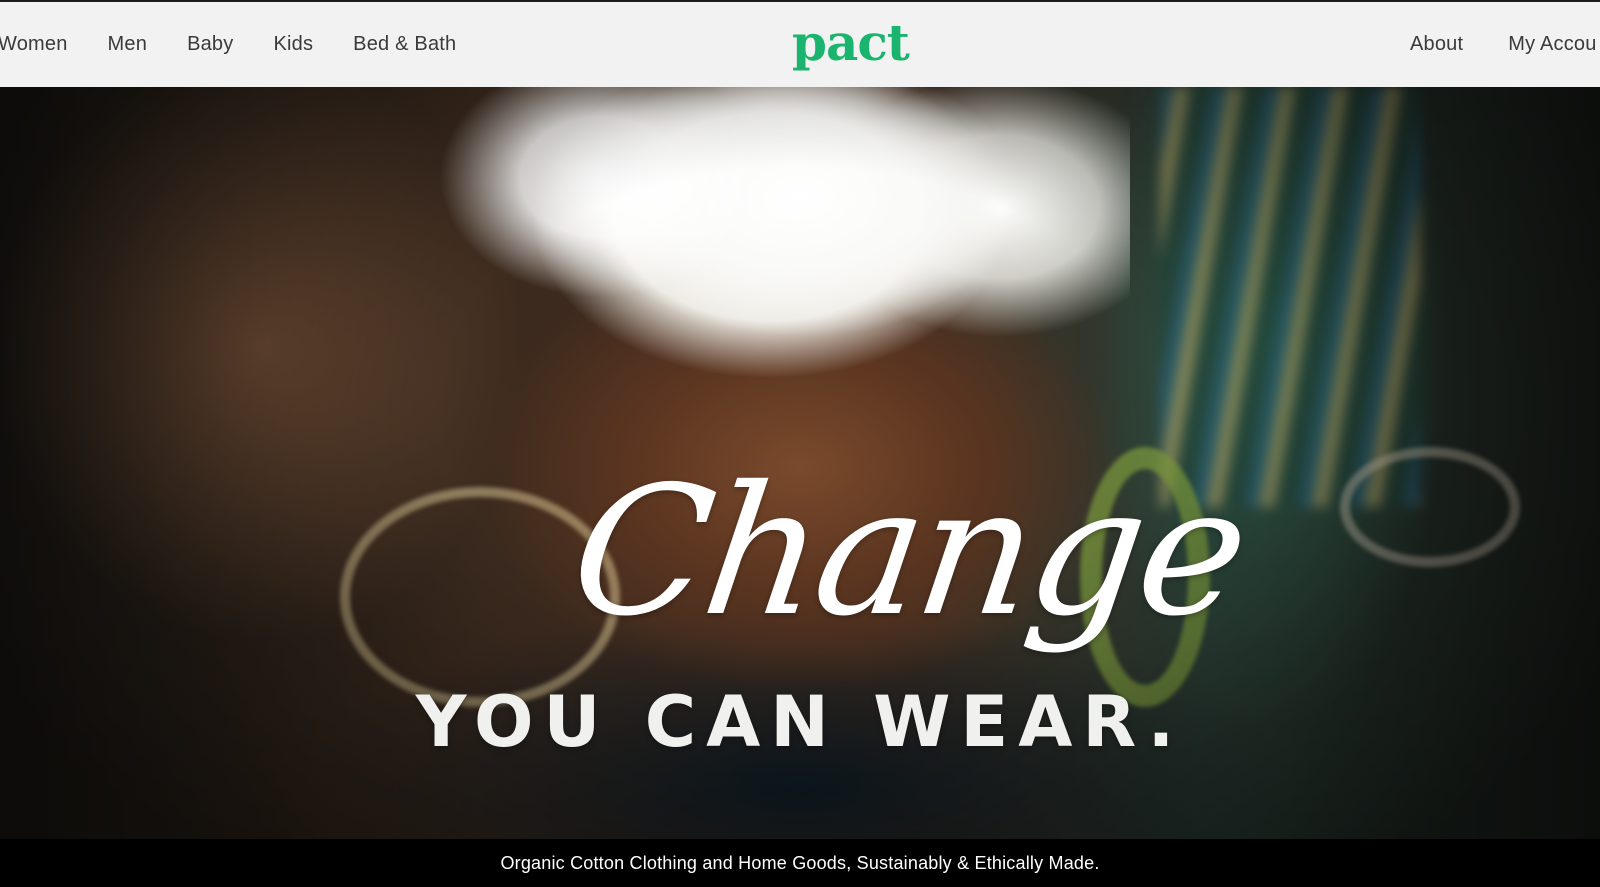 The width and height of the screenshot is (1600, 887). What do you see at coordinates (1503, 44) in the screenshot?
I see `secondary-nav: About My Accou` at bounding box center [1503, 44].